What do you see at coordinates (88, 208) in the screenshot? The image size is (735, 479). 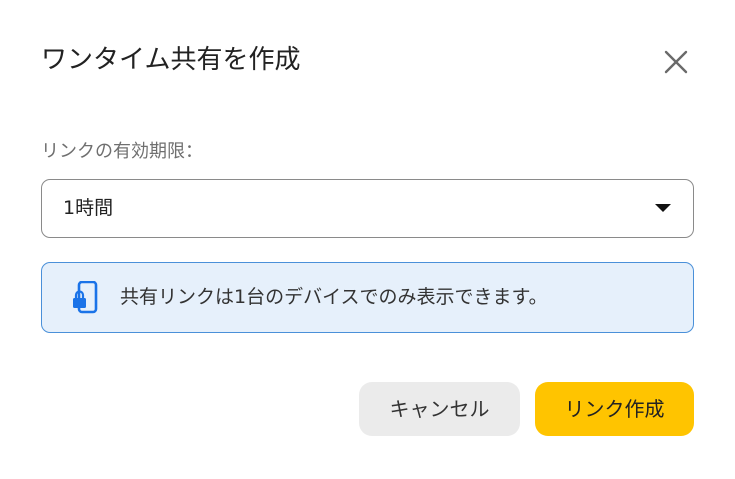 I see `expiry-selected-value: 1時間` at bounding box center [88, 208].